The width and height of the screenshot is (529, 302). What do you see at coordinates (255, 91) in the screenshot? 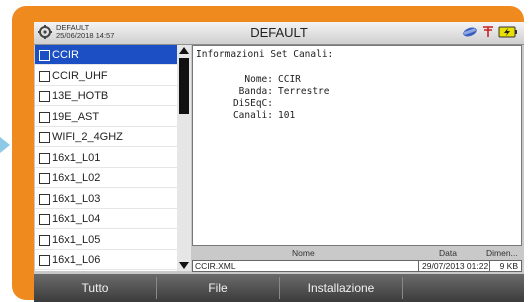
I see `info-key: Banda:` at bounding box center [255, 91].